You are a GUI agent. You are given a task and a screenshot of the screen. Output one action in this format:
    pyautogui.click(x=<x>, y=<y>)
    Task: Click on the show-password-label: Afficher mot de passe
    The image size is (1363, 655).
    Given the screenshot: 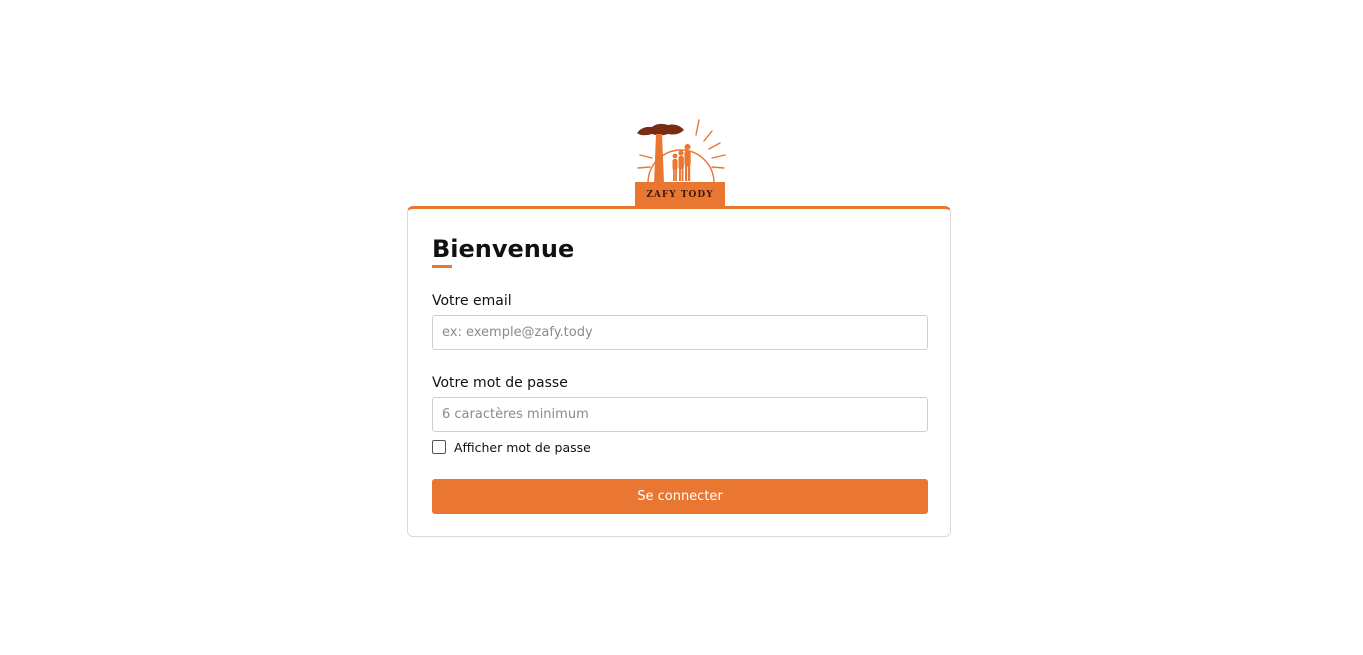 What is the action you would take?
    pyautogui.click(x=522, y=447)
    